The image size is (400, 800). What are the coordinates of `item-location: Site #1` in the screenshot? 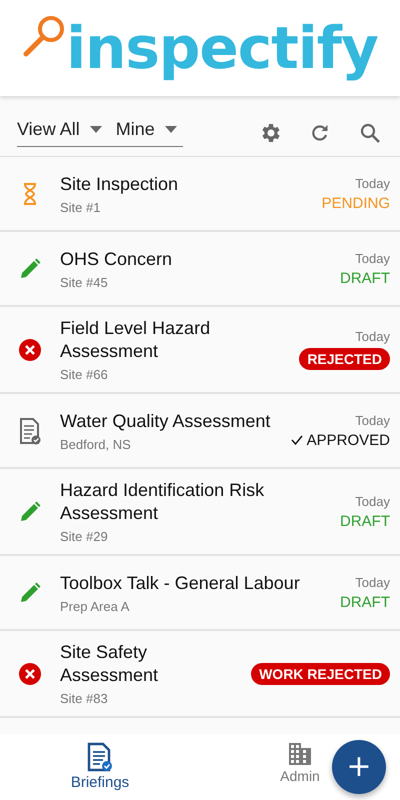 It's located at (81, 207).